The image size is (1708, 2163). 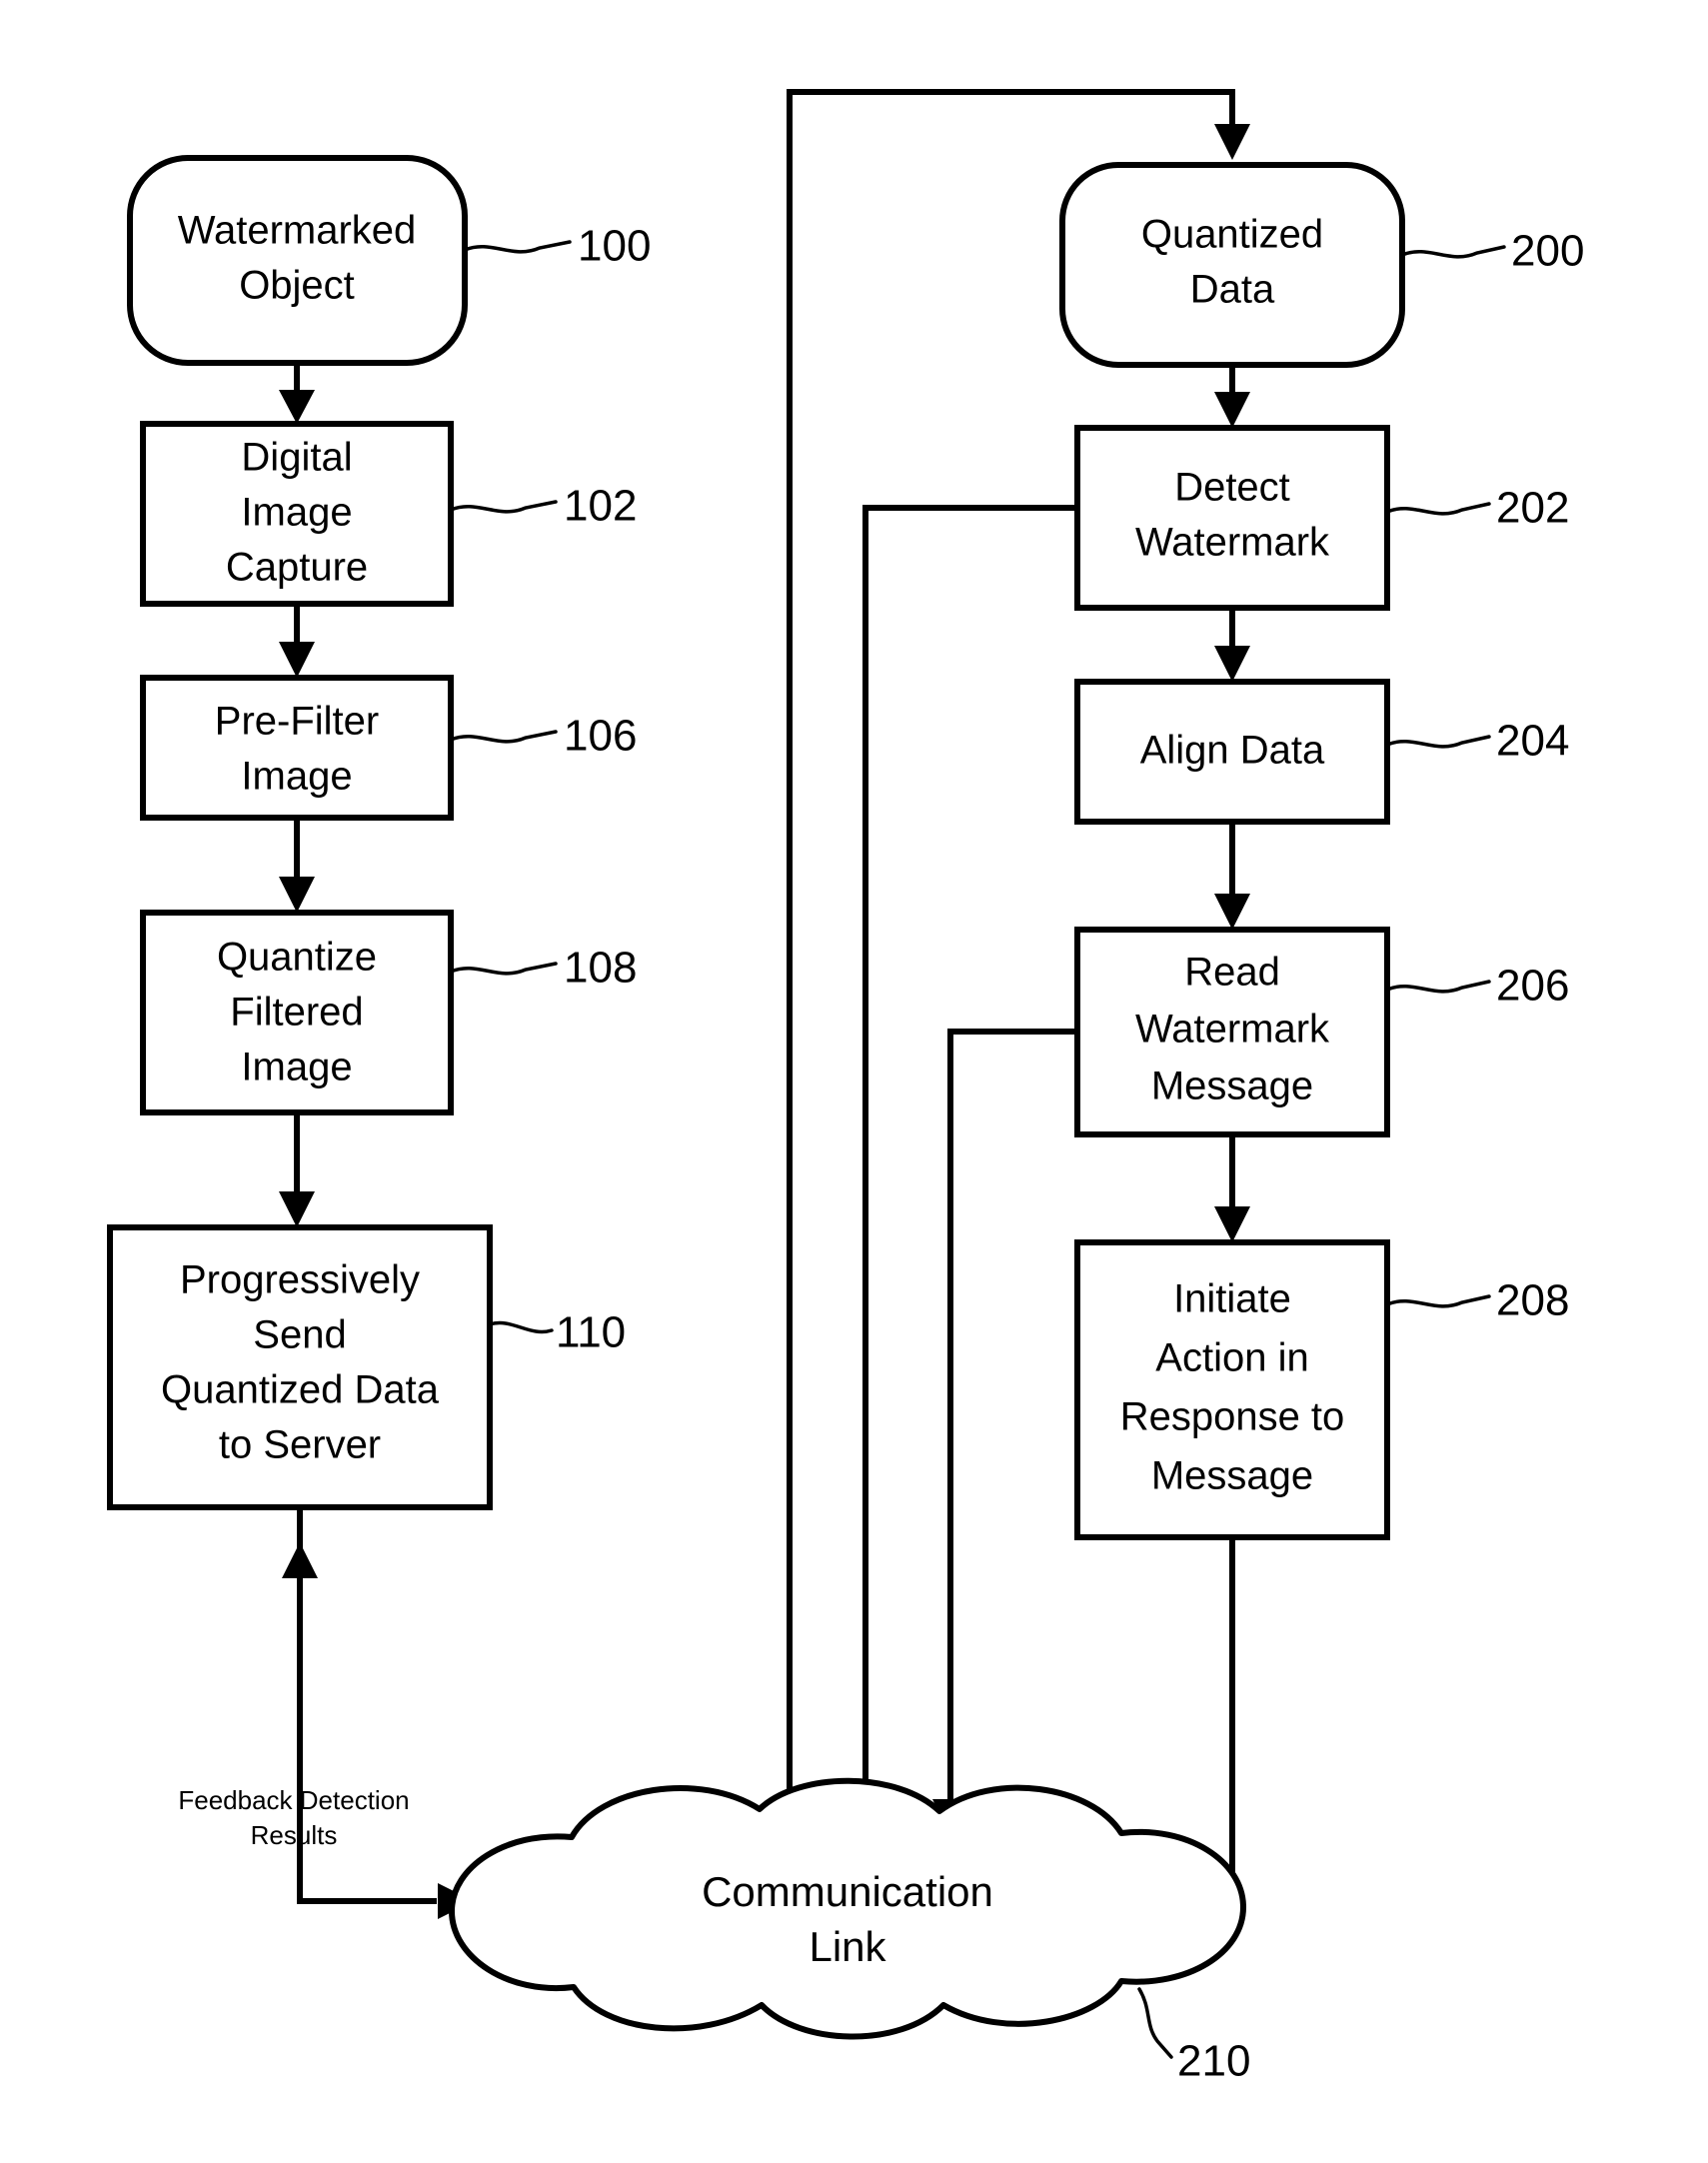 What do you see at coordinates (297, 394) in the screenshot?
I see `arrow-object-to-capture` at bounding box center [297, 394].